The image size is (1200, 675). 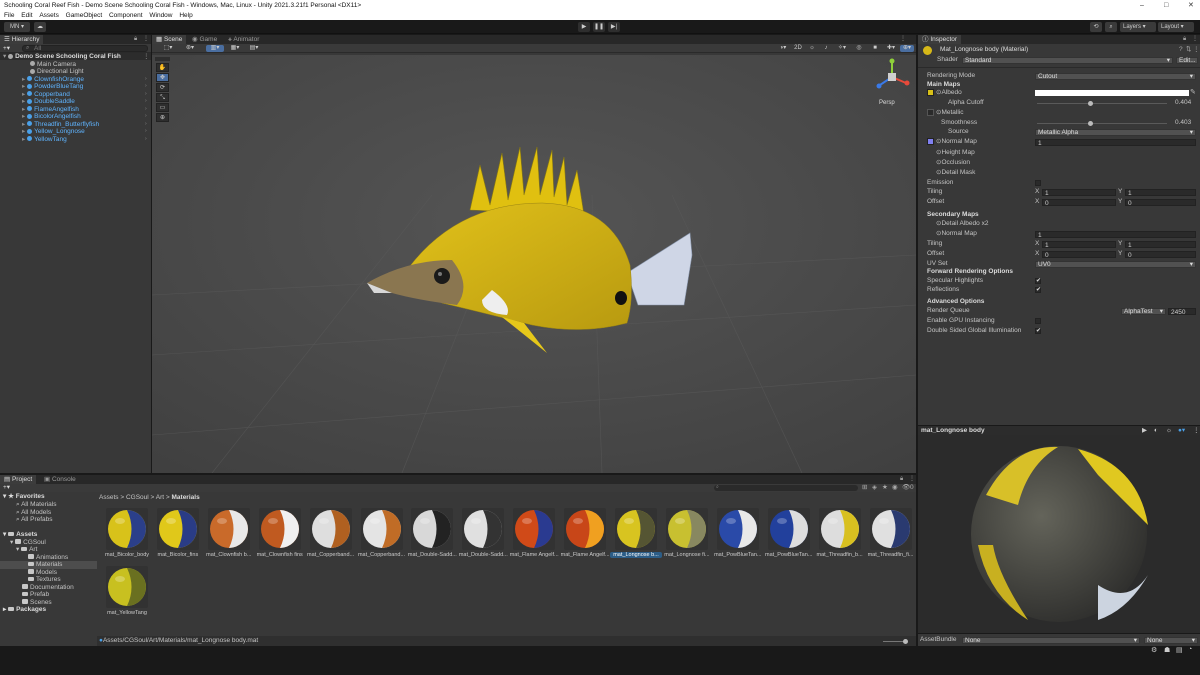 I want to click on menu-component: Component, so click(x=126, y=15).